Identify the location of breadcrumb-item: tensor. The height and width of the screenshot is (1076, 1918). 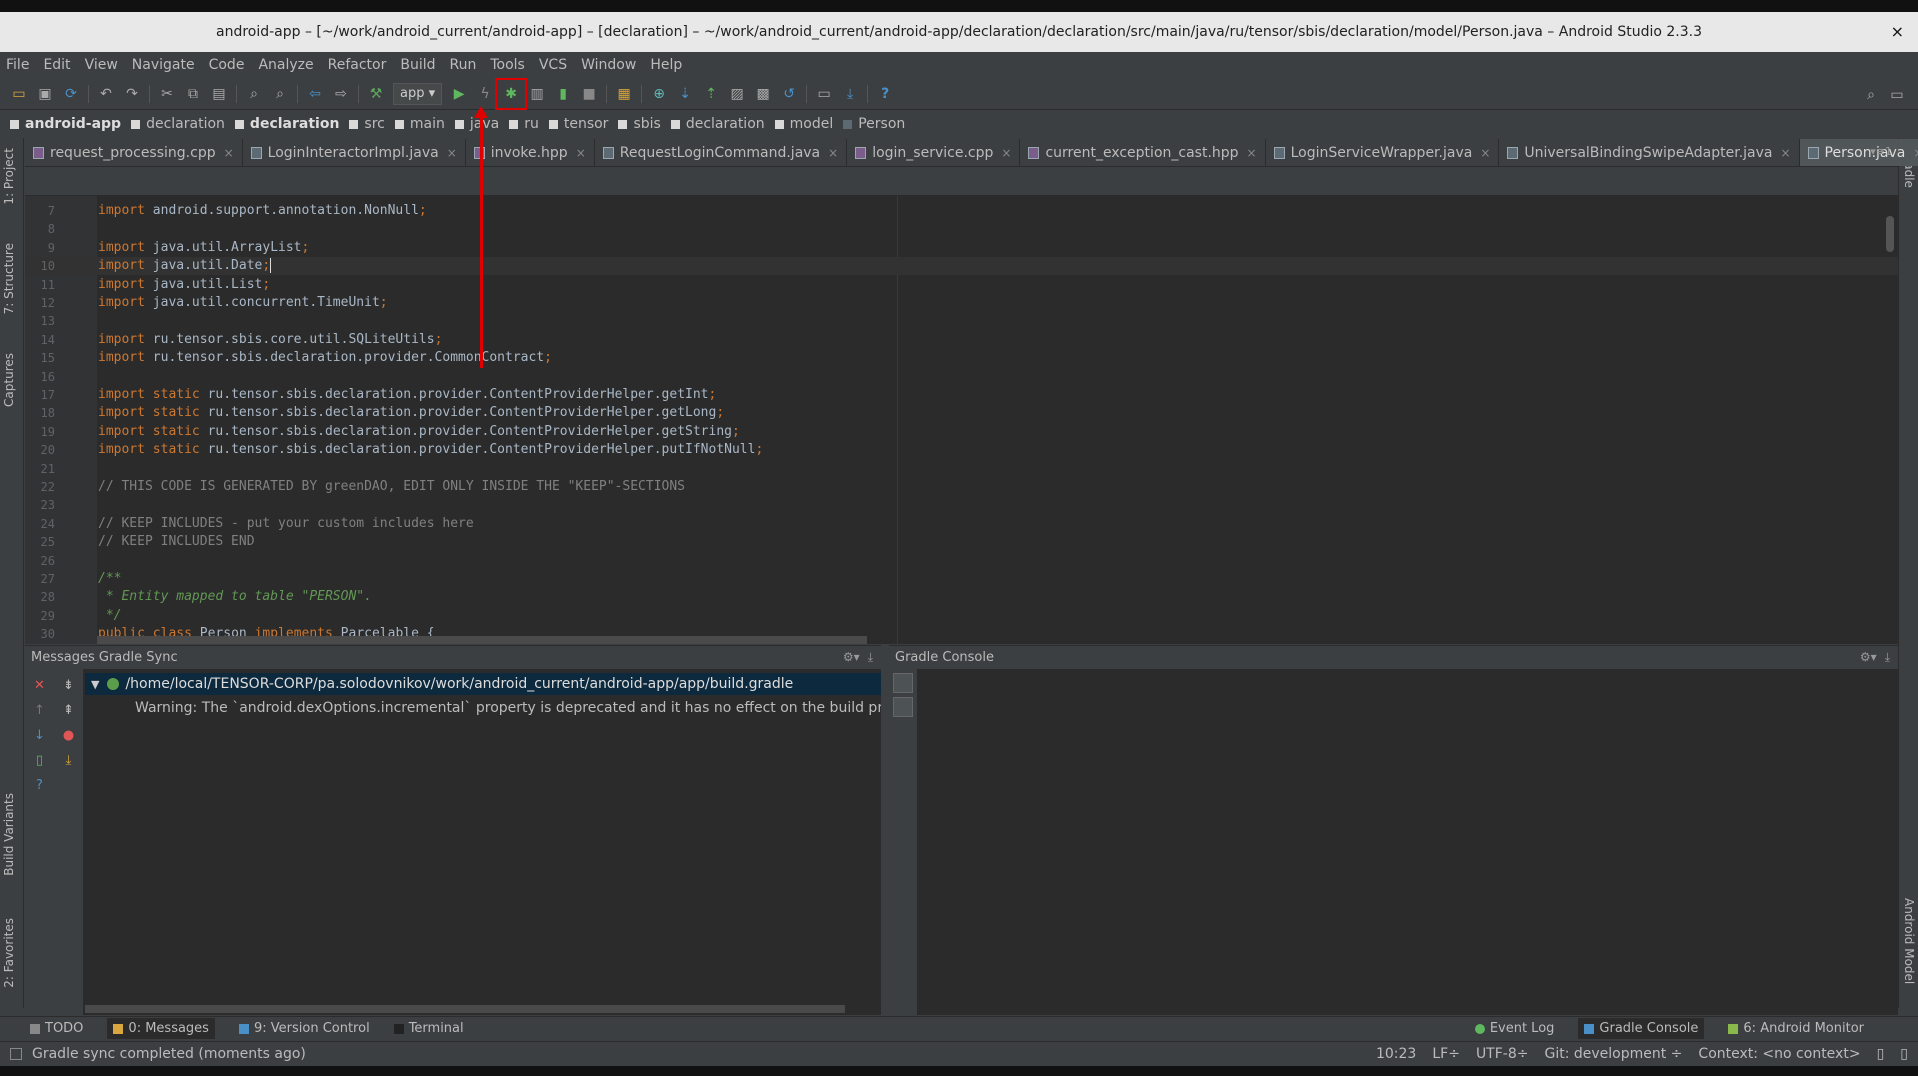
(578, 124).